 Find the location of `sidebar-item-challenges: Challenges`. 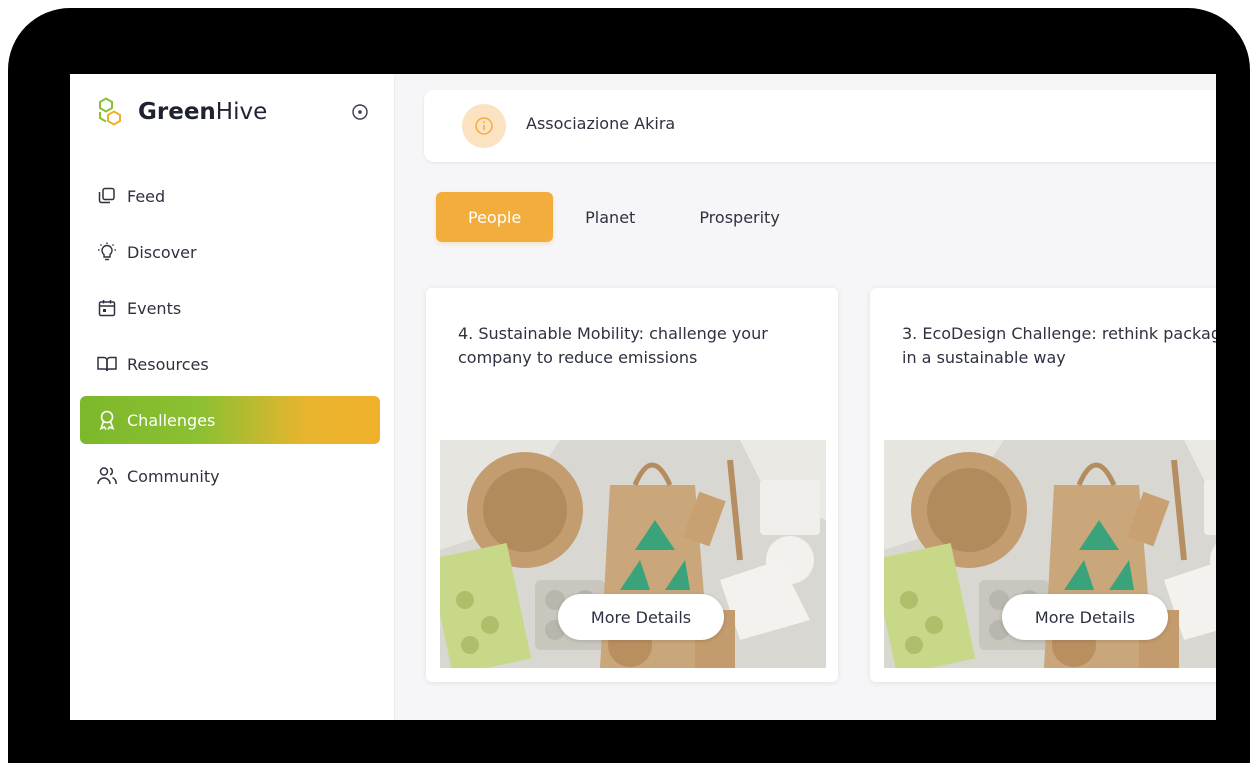

sidebar-item-challenges: Challenges is located at coordinates (230, 420).